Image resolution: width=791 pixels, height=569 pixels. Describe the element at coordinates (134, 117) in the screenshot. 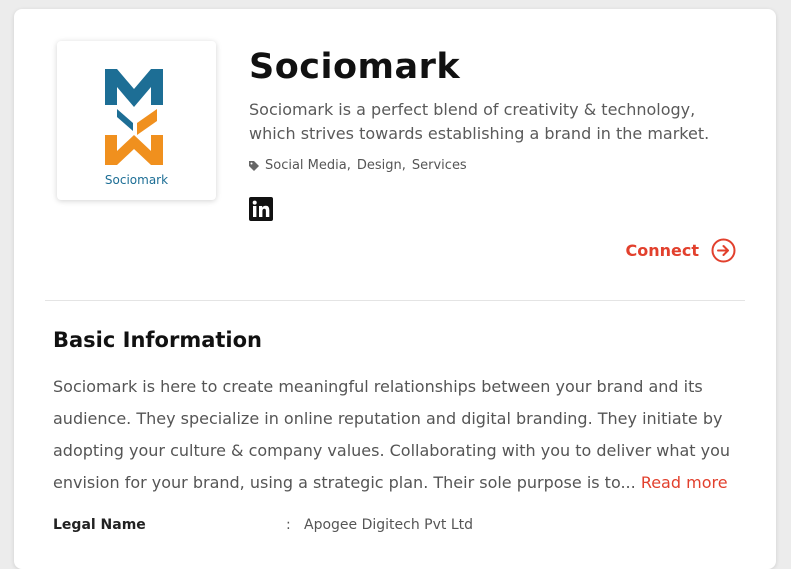

I see `sociomark-logo-icon` at that location.